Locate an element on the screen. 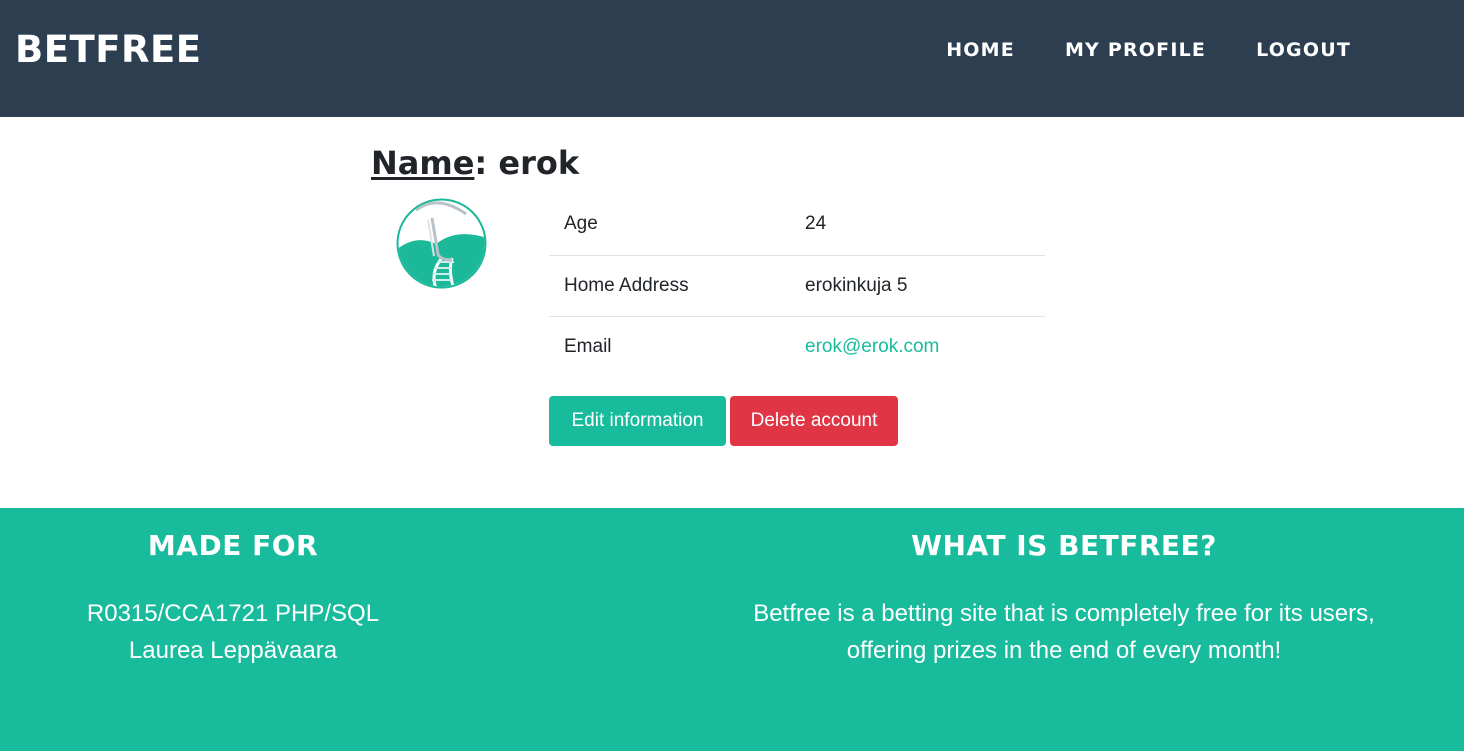  nav-logout-link: LOGOUT is located at coordinates (1303, 50).